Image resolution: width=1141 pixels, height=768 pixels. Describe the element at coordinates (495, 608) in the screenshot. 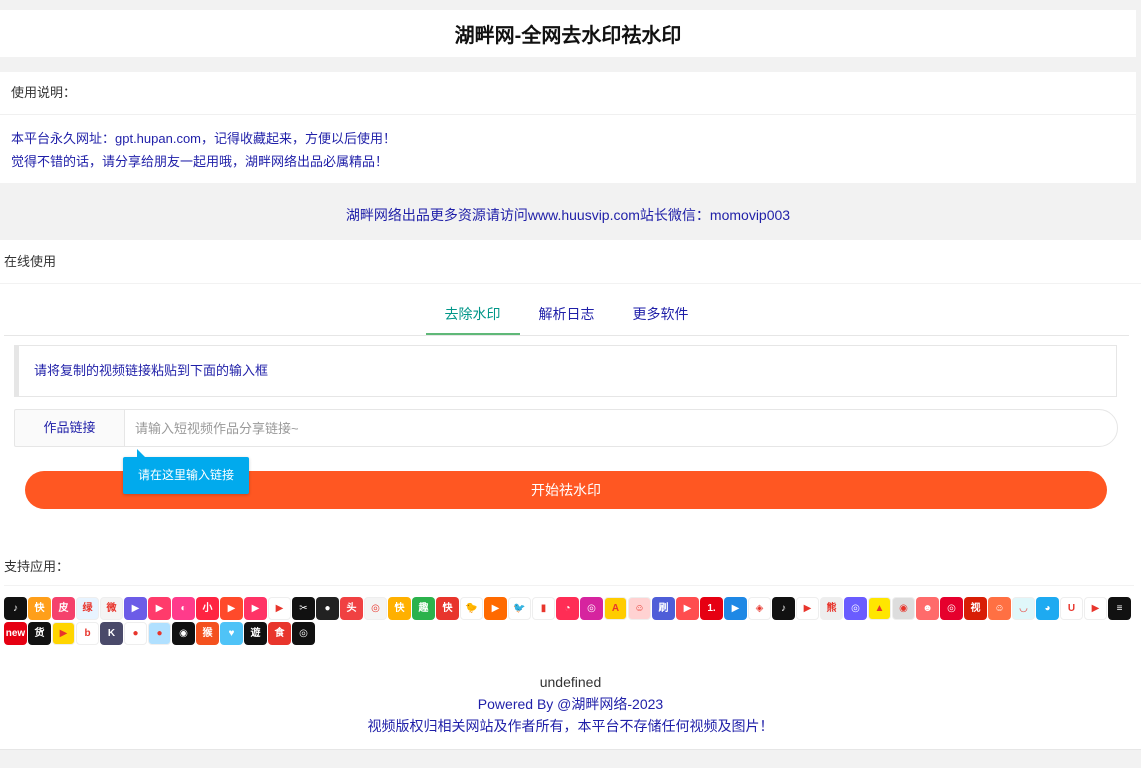

I see `play-orange-icon: ▶` at that location.